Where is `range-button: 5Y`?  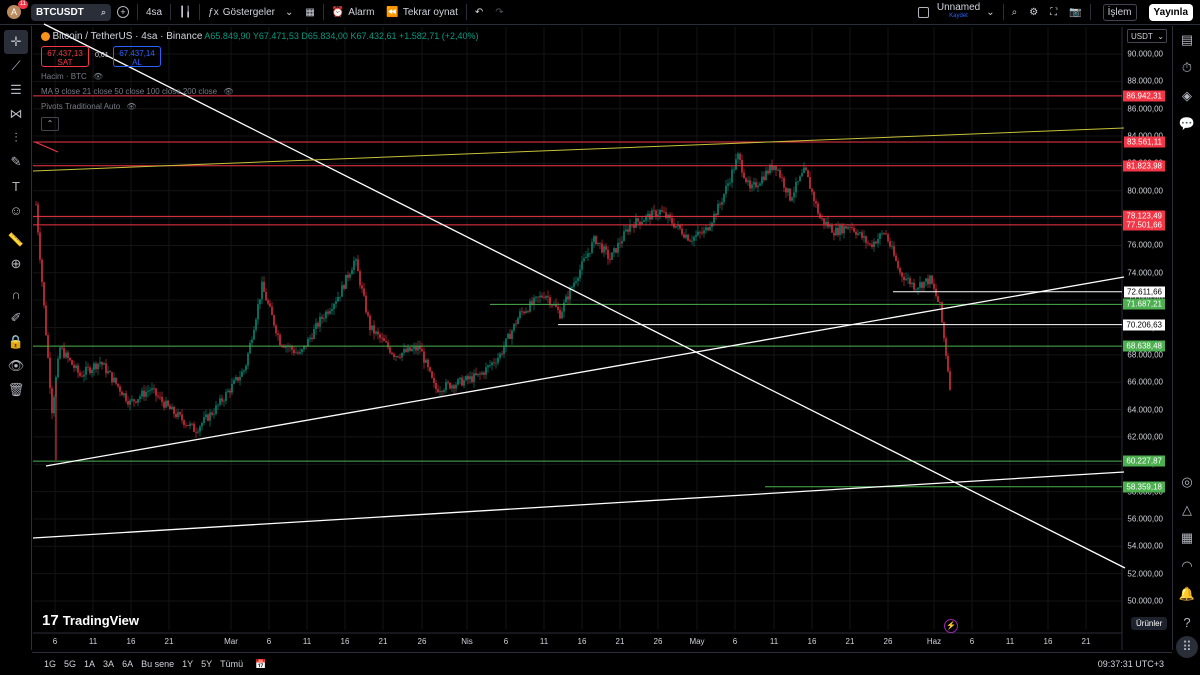 range-button: 5Y is located at coordinates (206, 664).